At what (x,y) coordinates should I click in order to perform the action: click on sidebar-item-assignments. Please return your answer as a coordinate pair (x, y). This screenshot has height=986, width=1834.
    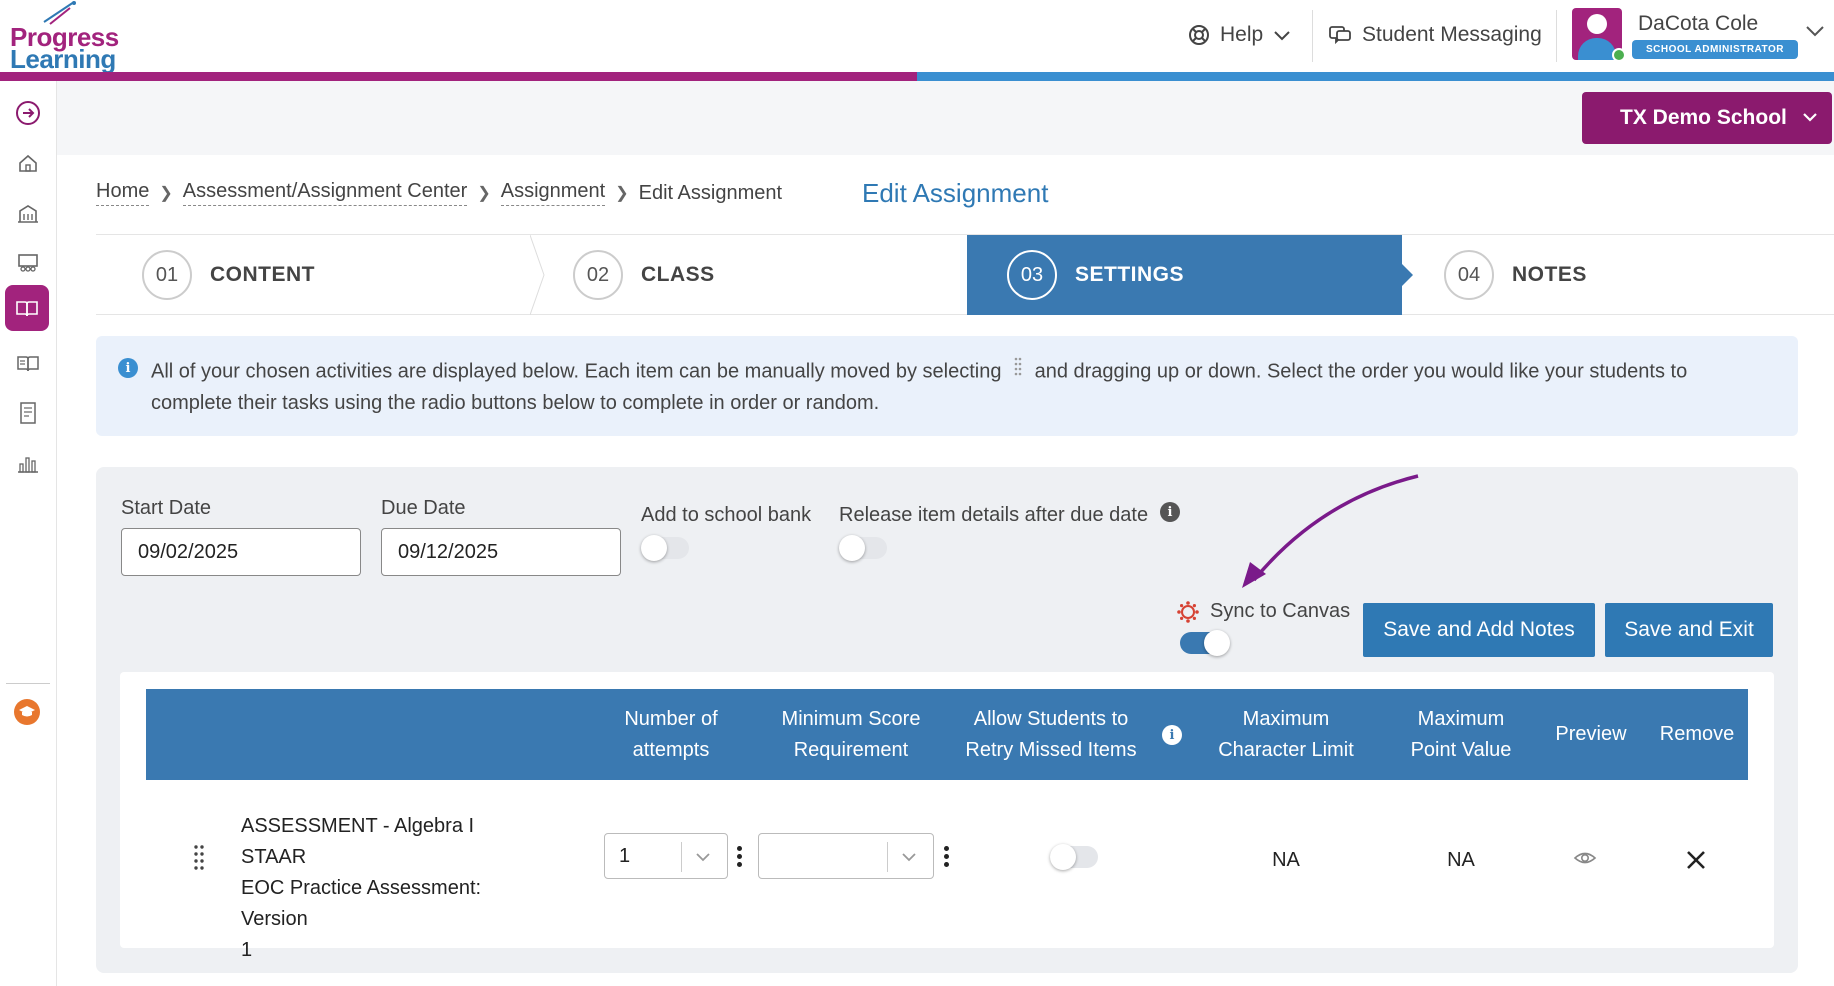
    Looking at the image, I should click on (27, 308).